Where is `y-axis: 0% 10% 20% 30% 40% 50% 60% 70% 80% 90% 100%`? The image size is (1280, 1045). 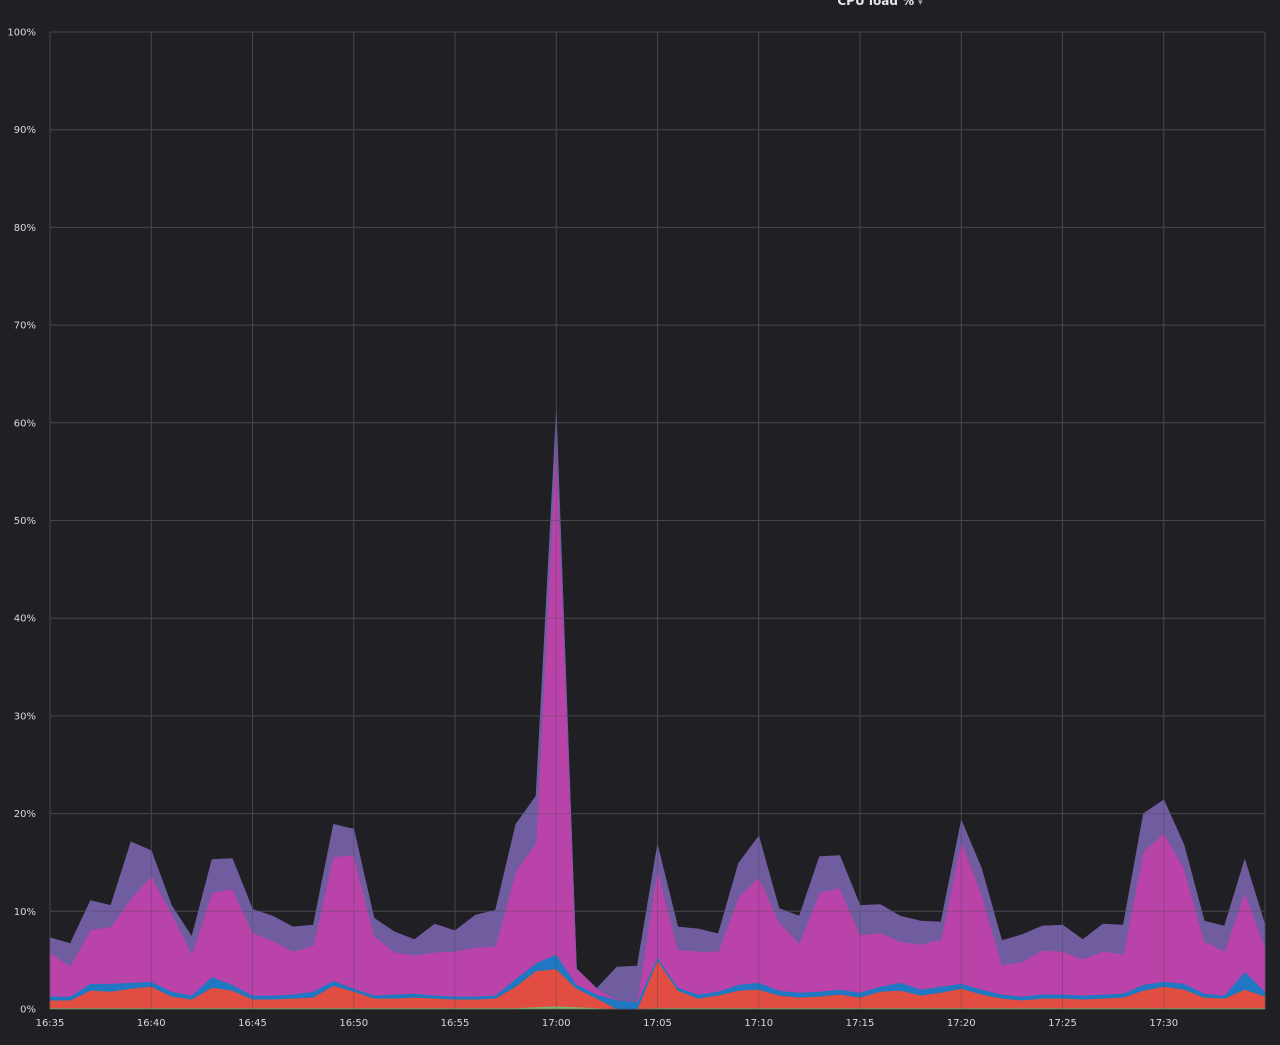 y-axis: 0% 10% 20% 30% 40% 50% 60% 70% 80% 90% 100% is located at coordinates (21, 522).